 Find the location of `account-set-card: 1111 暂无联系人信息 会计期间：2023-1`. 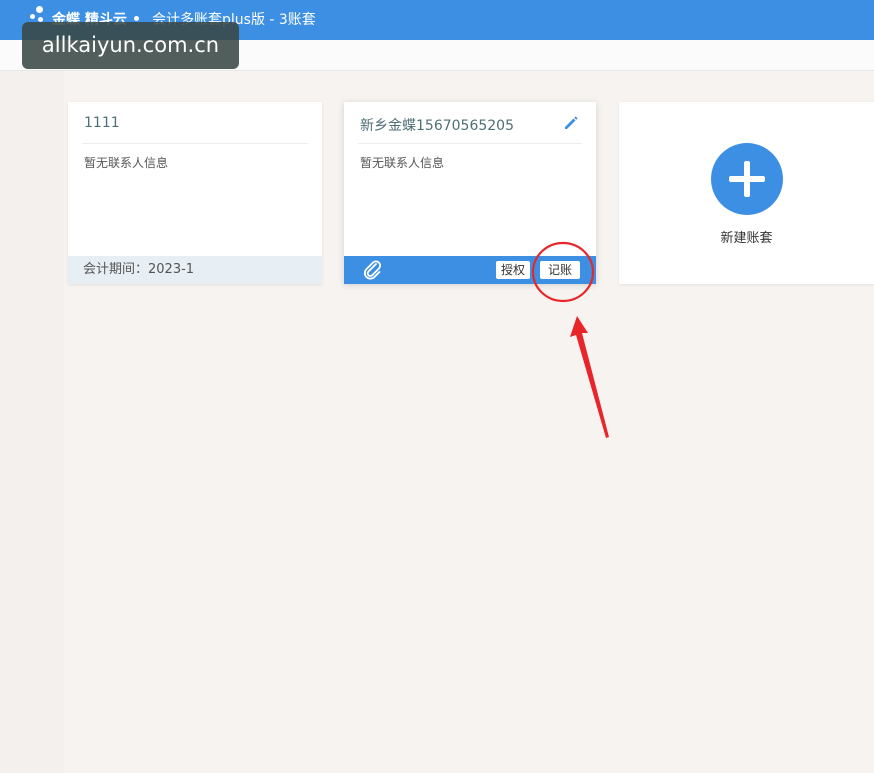

account-set-card: 1111 暂无联系人信息 会计期间：2023-1 is located at coordinates (195, 193).